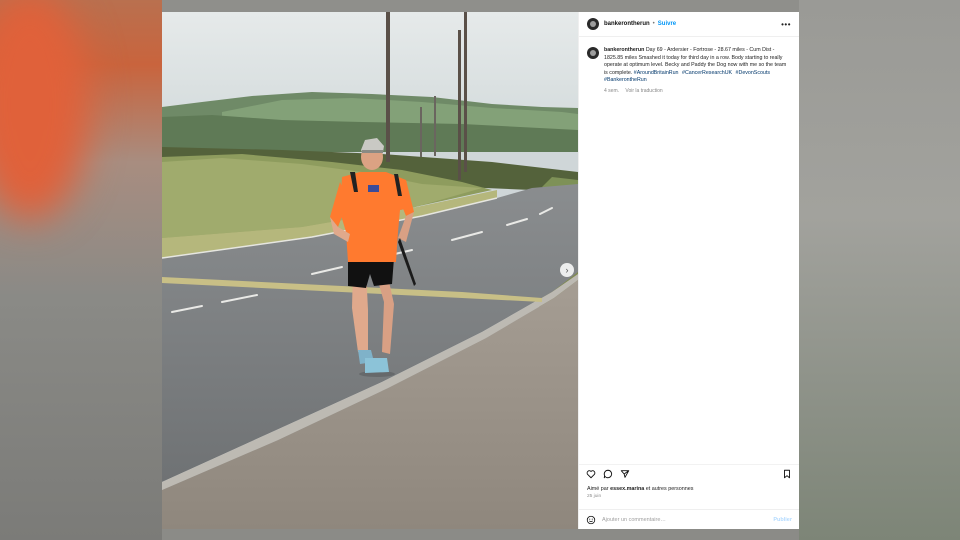  Describe the element at coordinates (677, 519) in the screenshot. I see `comment-input` at that location.